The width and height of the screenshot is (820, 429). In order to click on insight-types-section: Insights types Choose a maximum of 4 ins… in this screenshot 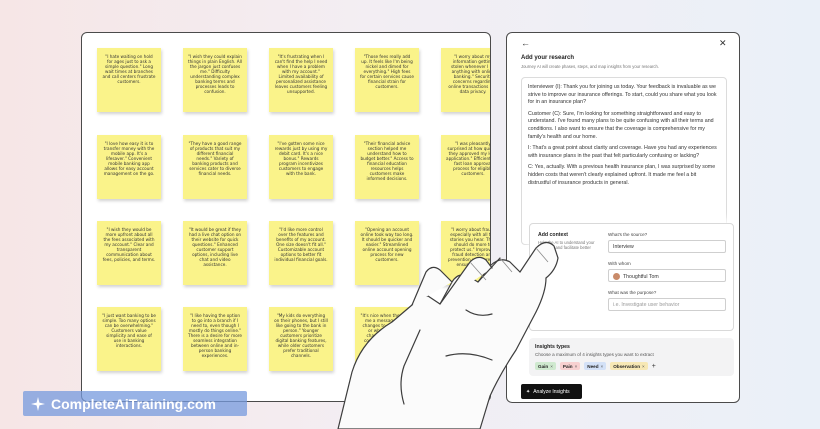, I will do `click(631, 357)`.